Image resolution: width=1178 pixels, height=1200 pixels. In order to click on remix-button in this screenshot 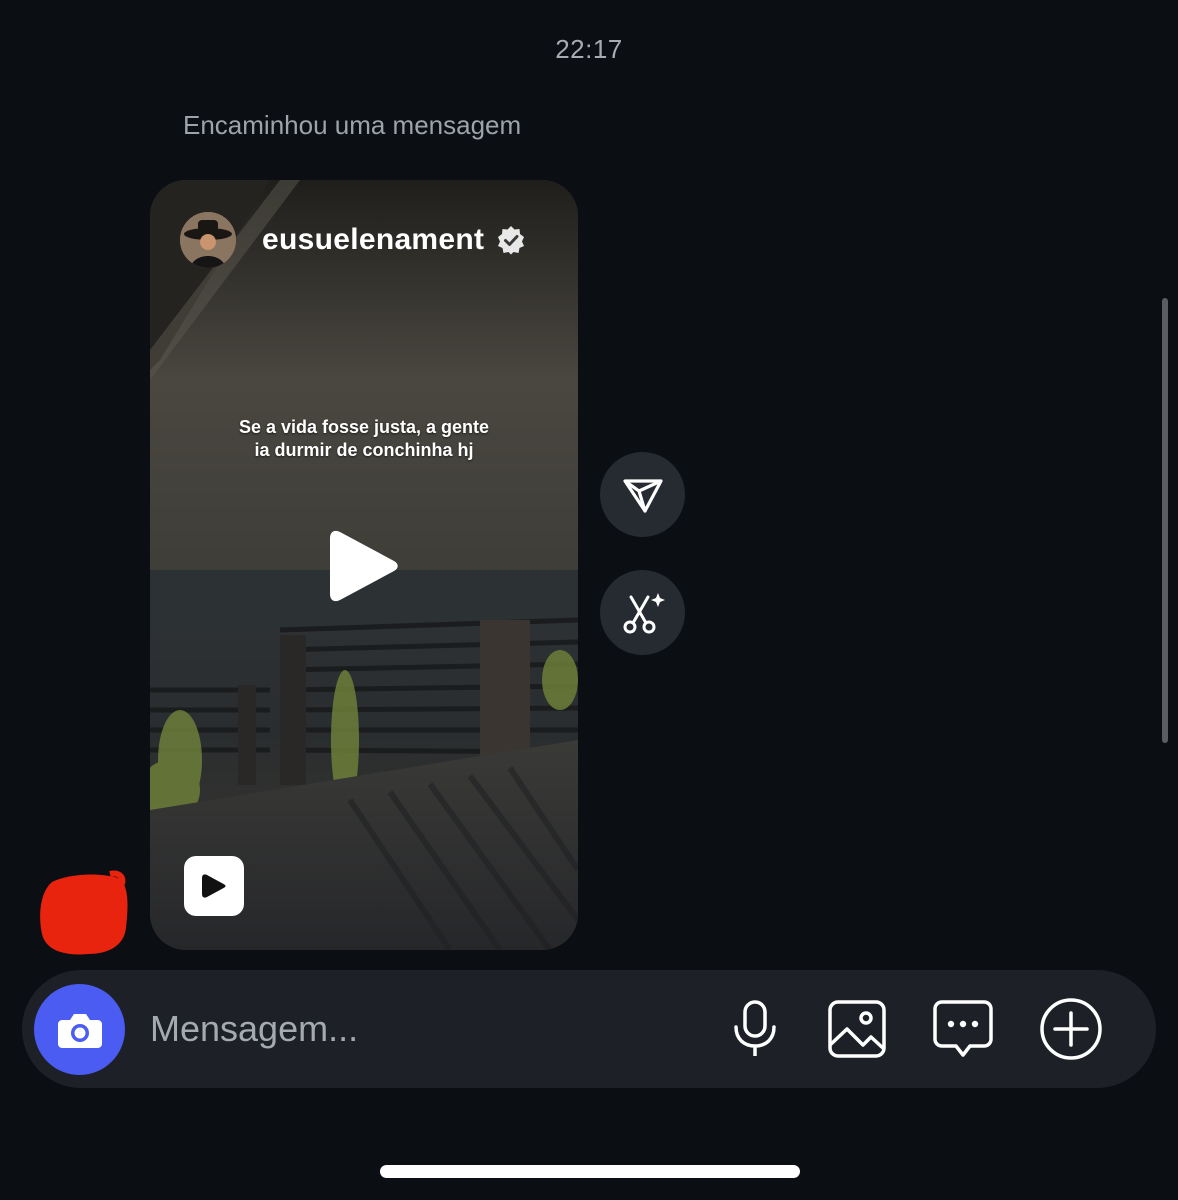, I will do `click(642, 612)`.